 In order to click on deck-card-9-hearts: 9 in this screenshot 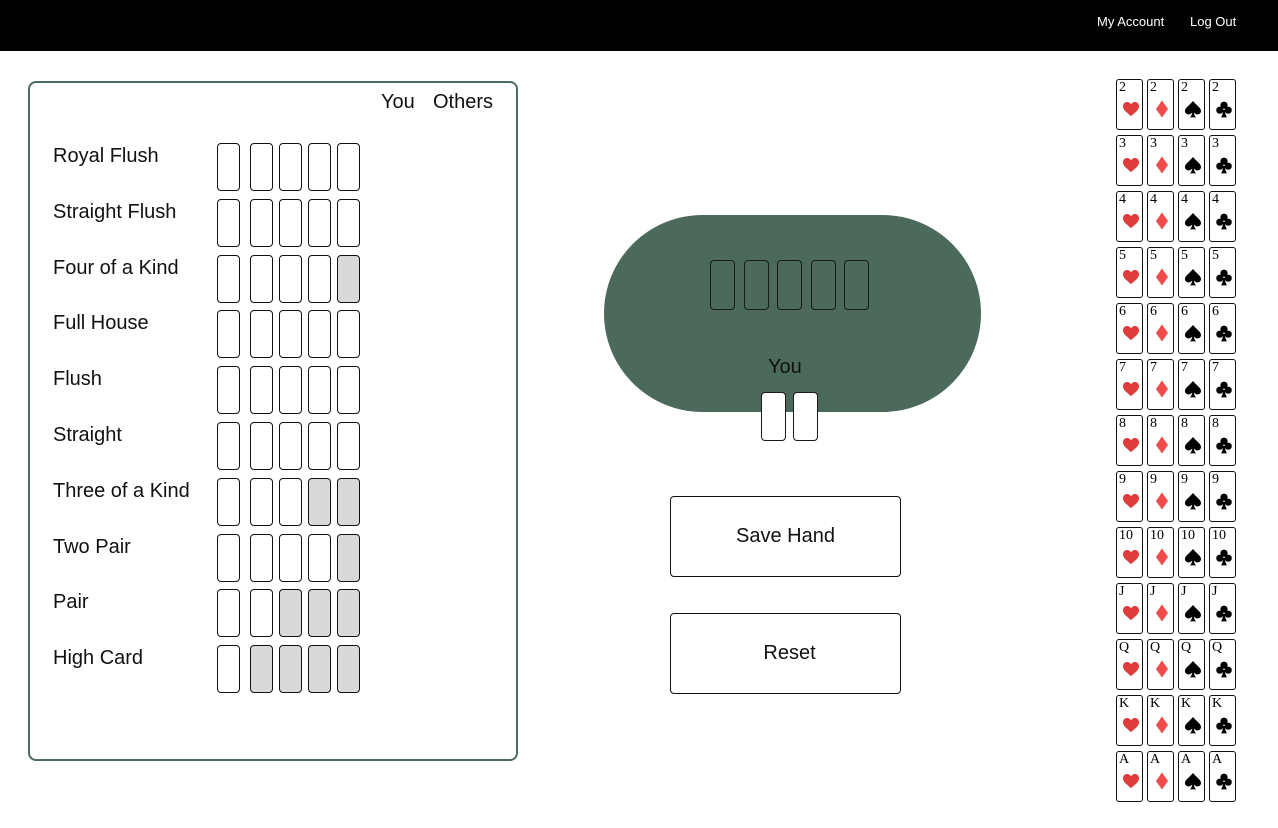, I will do `click(1129, 496)`.